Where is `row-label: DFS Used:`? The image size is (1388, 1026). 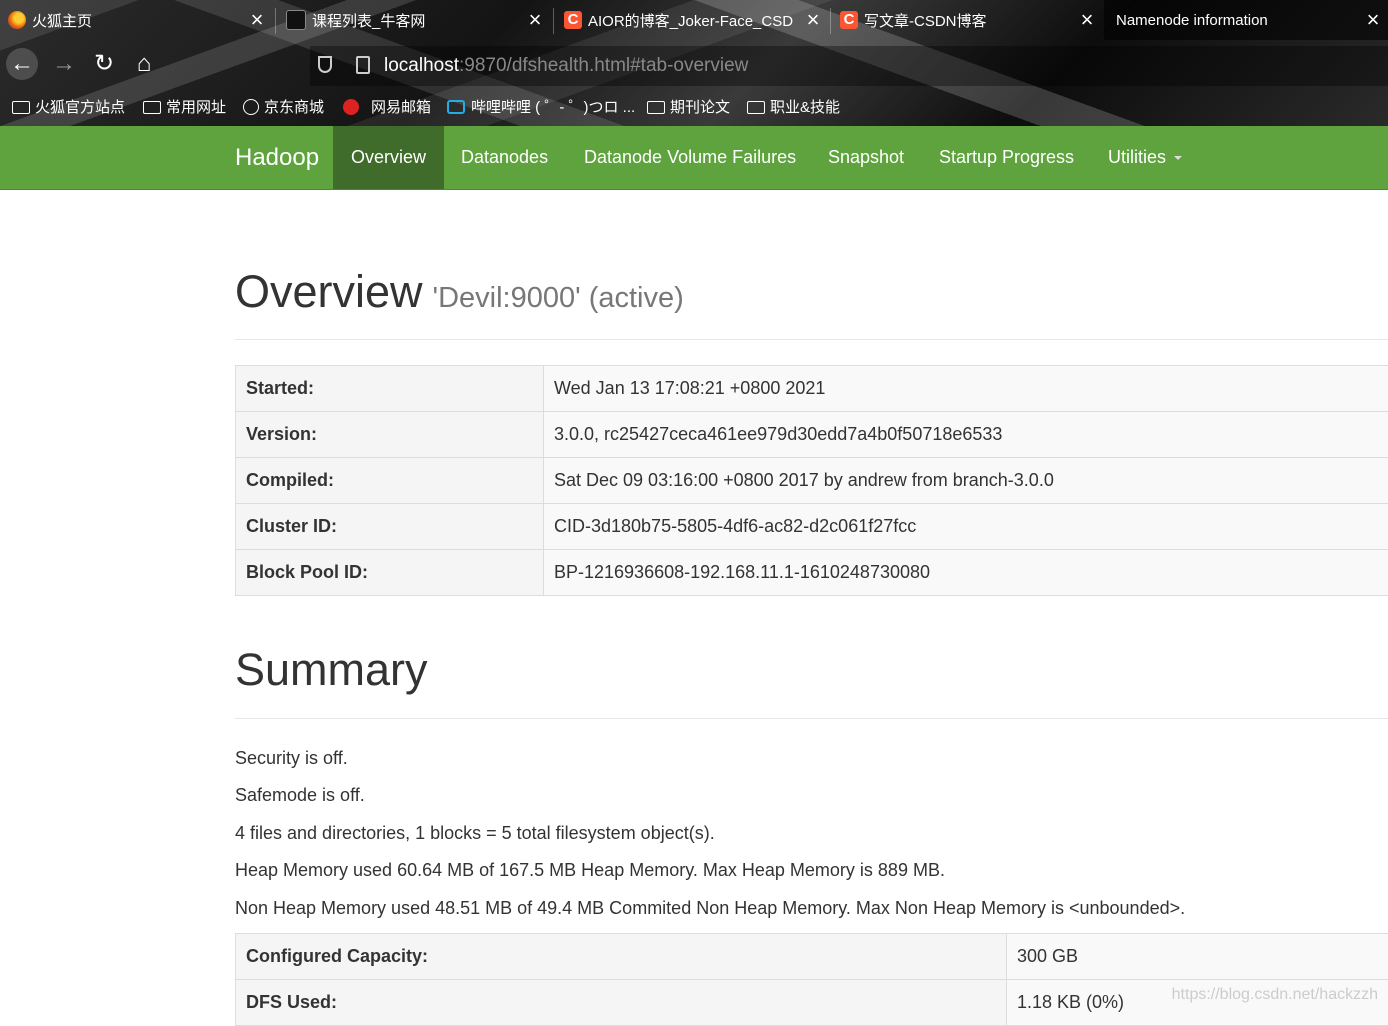
row-label: DFS Used: is located at coordinates (621, 1003).